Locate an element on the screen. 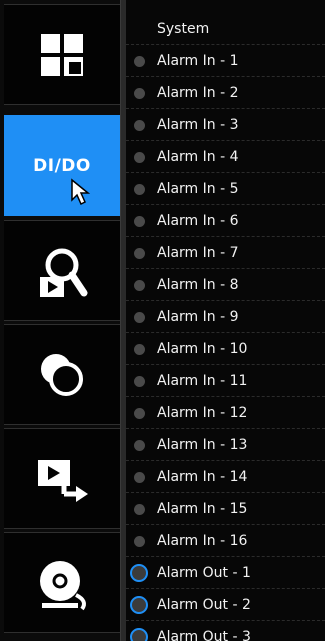 This screenshot has height=641, width=325. list-header-label: System is located at coordinates (183, 29).